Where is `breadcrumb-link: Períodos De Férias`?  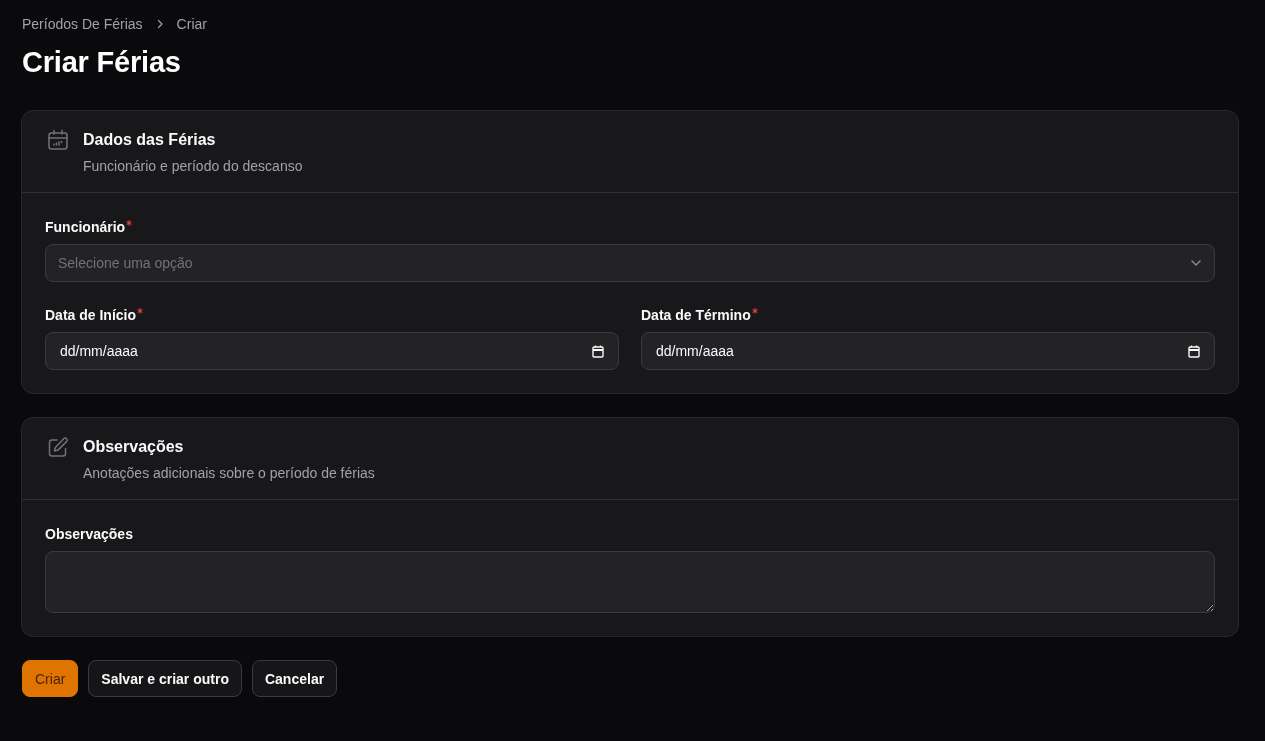
breadcrumb-link: Períodos De Férias is located at coordinates (82, 24).